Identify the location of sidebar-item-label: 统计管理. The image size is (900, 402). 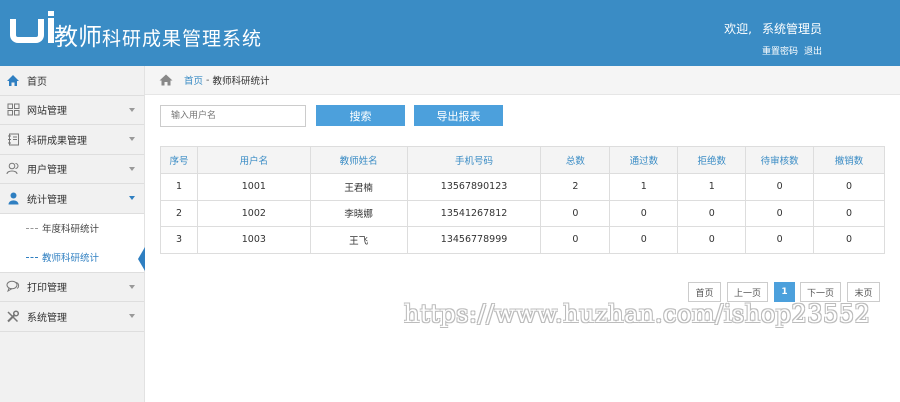
(47, 200).